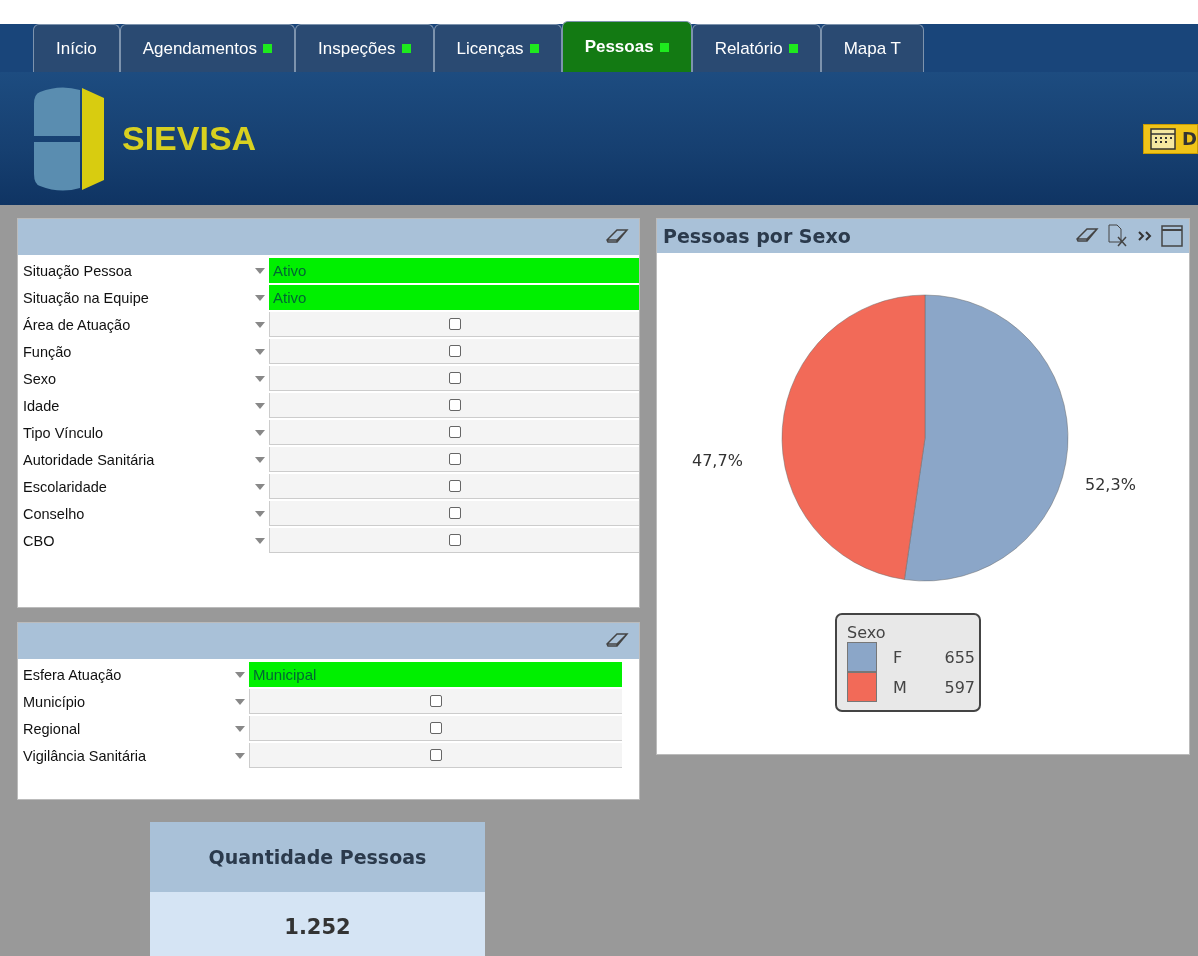 This screenshot has width=1198, height=956. Describe the element at coordinates (626, 46) in the screenshot. I see `nav-tab: Pessoas` at that location.